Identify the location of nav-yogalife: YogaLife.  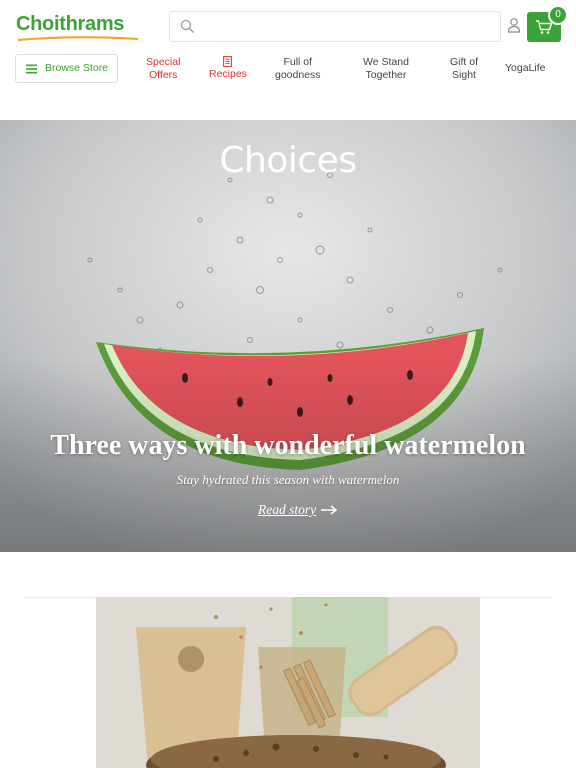
(525, 68).